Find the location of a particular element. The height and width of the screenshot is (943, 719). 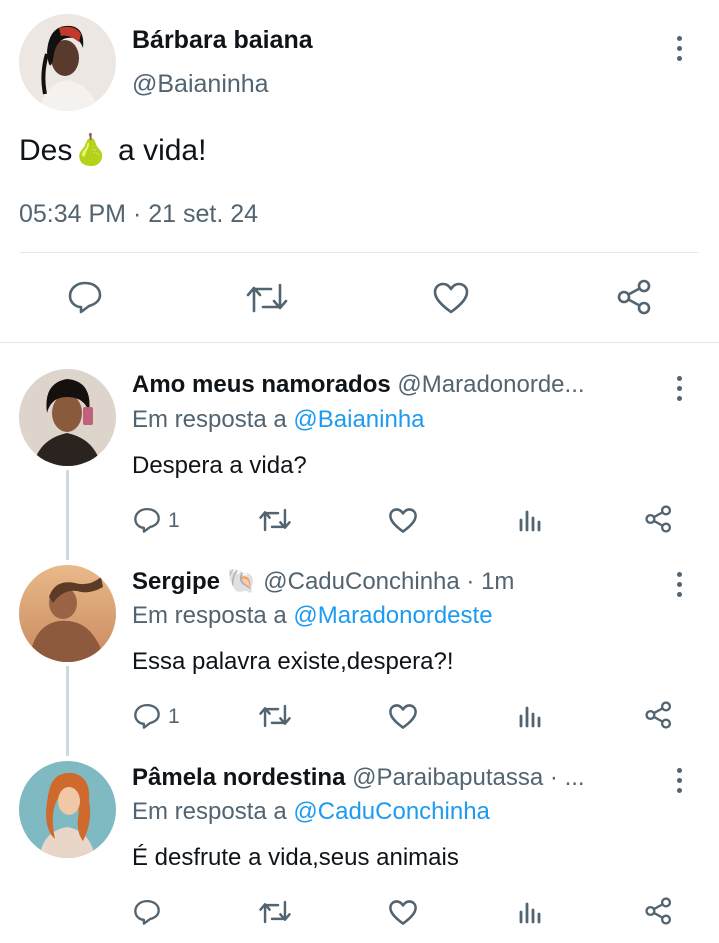

author-name: Bárbara baiana is located at coordinates (222, 40).